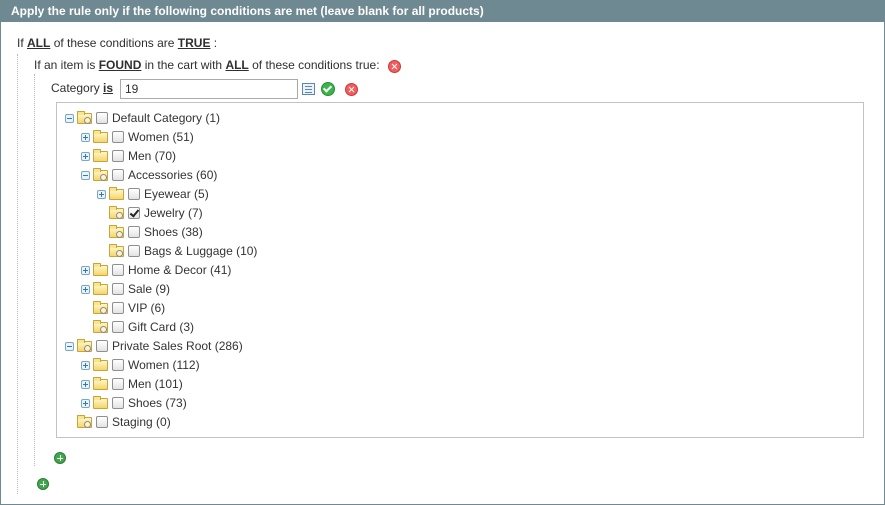 This screenshot has height=505, width=885. I want to click on tree-node: Shoes (38), so click(460, 232).